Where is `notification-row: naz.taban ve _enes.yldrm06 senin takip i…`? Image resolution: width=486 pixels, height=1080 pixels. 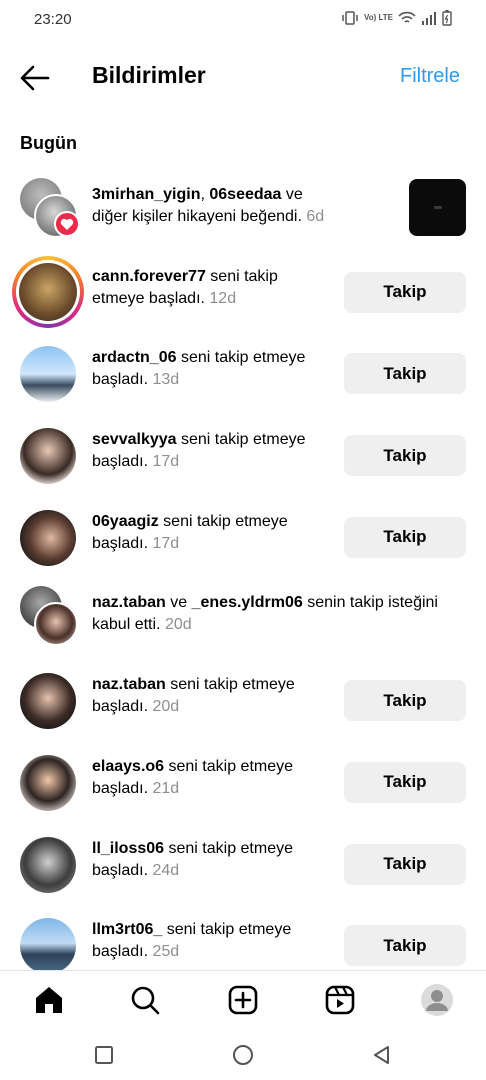
notification-row: naz.taban ve _enes.yldrm06 senin takip i… is located at coordinates (243, 619).